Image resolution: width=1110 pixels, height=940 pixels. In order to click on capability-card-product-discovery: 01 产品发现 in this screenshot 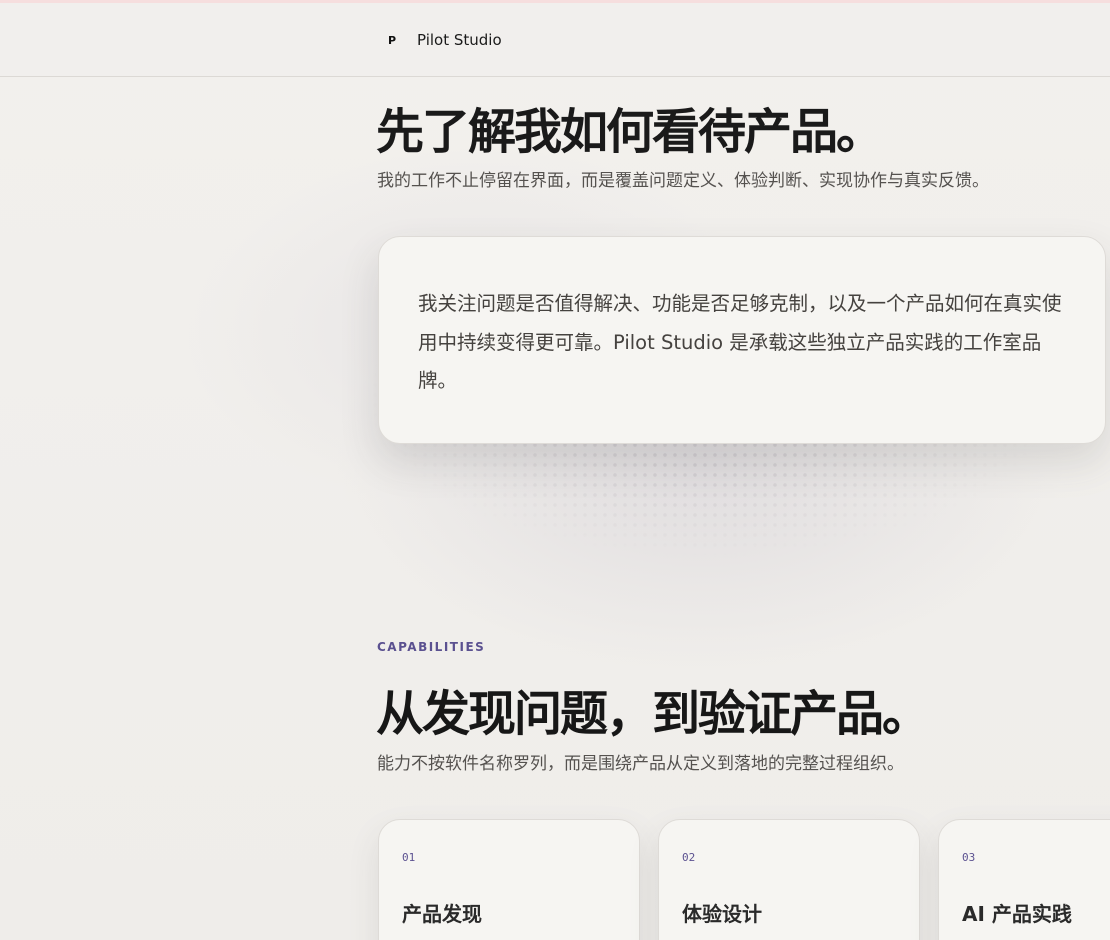, I will do `click(509, 879)`.